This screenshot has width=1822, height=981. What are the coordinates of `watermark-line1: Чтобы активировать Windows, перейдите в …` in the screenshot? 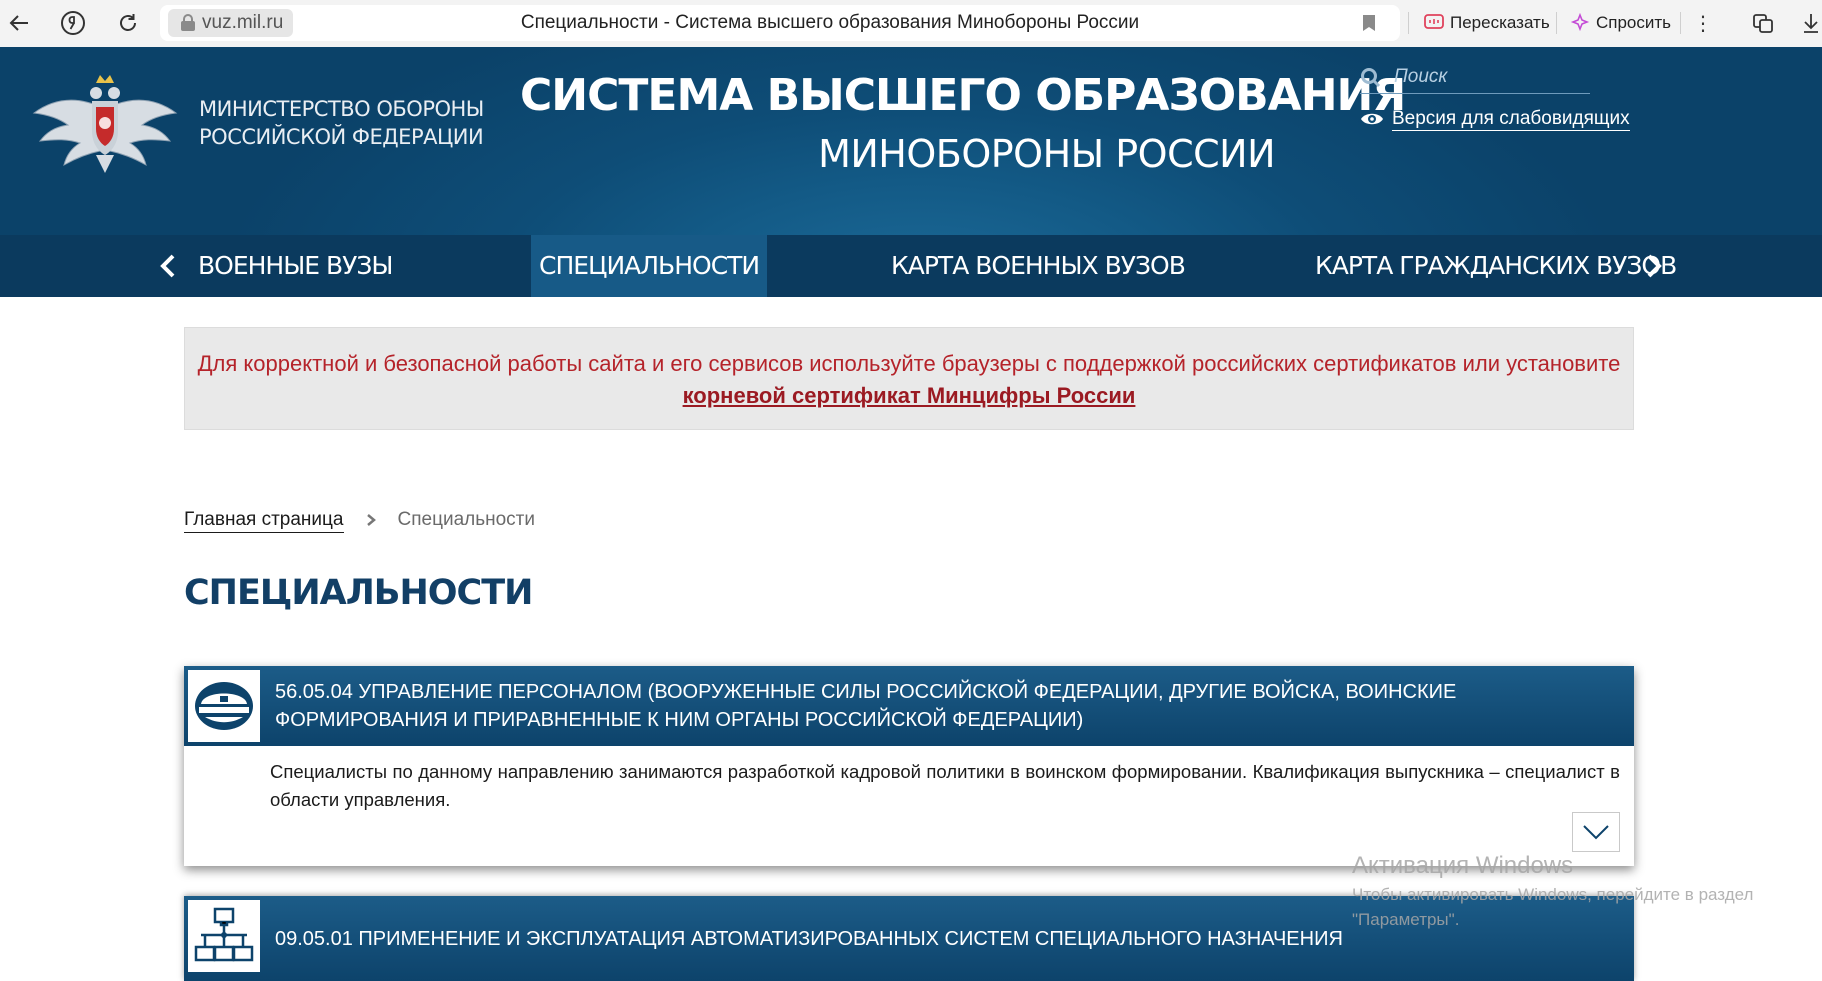 It's located at (1553, 894).